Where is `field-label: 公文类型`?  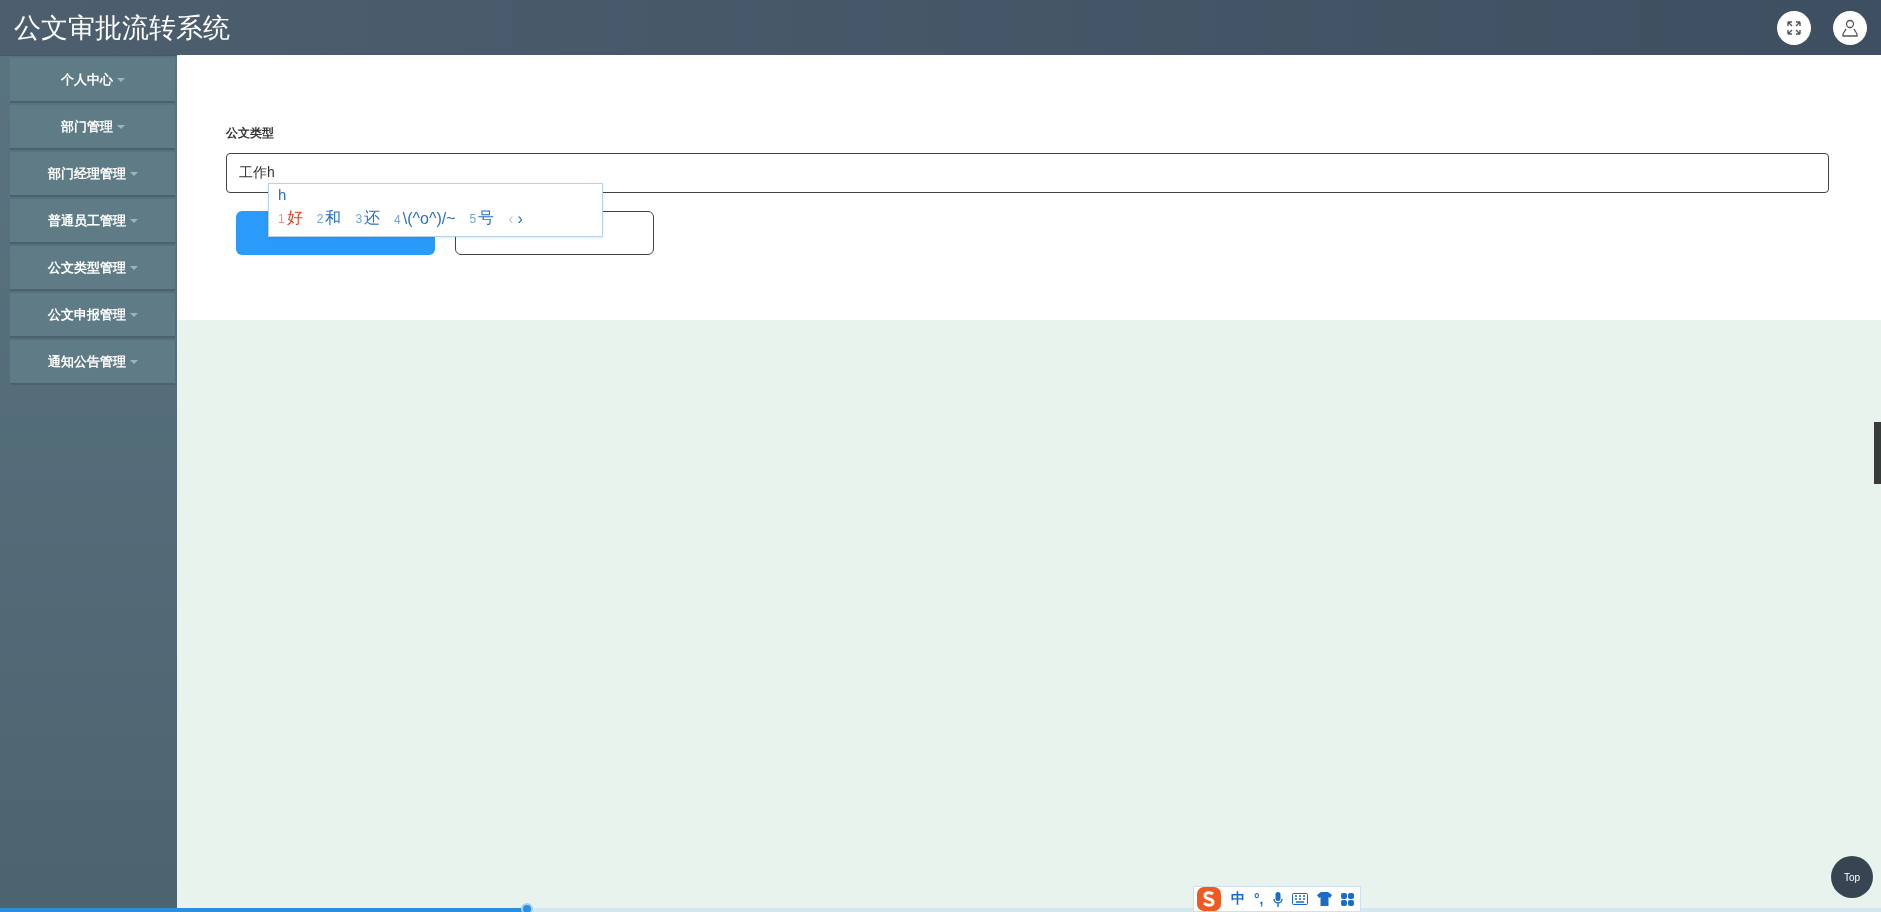
field-label: 公文类型 is located at coordinates (250, 133).